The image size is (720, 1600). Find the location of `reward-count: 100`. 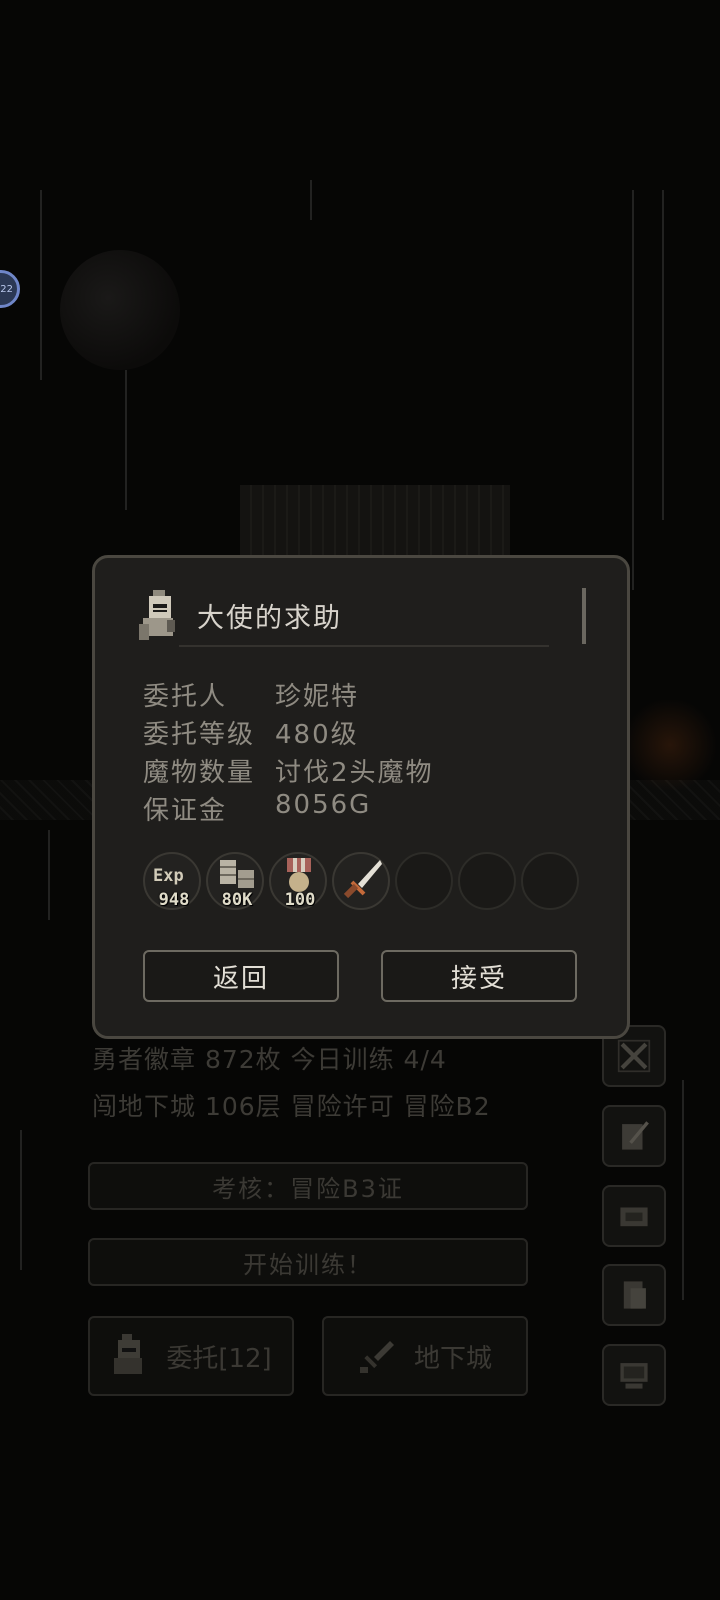

reward-count: 100 is located at coordinates (300, 900).